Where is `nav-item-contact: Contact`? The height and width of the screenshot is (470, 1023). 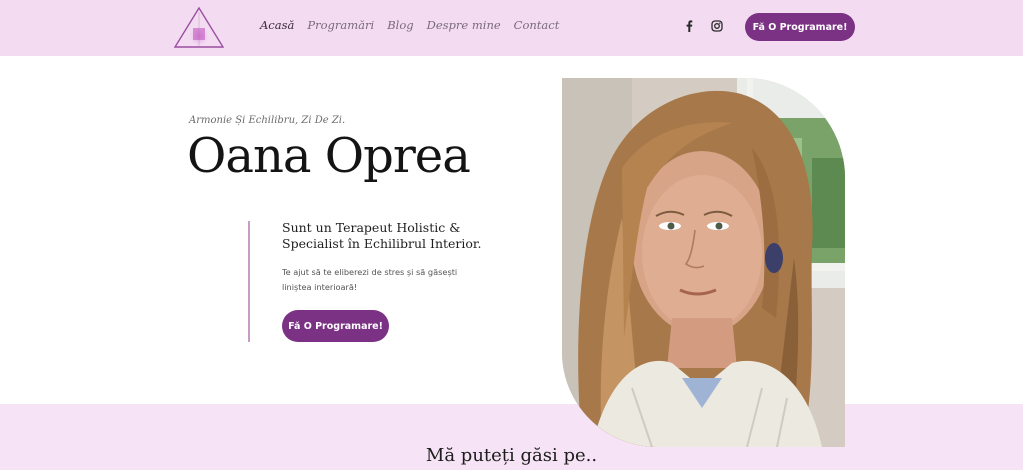 nav-item-contact: Contact is located at coordinates (537, 25).